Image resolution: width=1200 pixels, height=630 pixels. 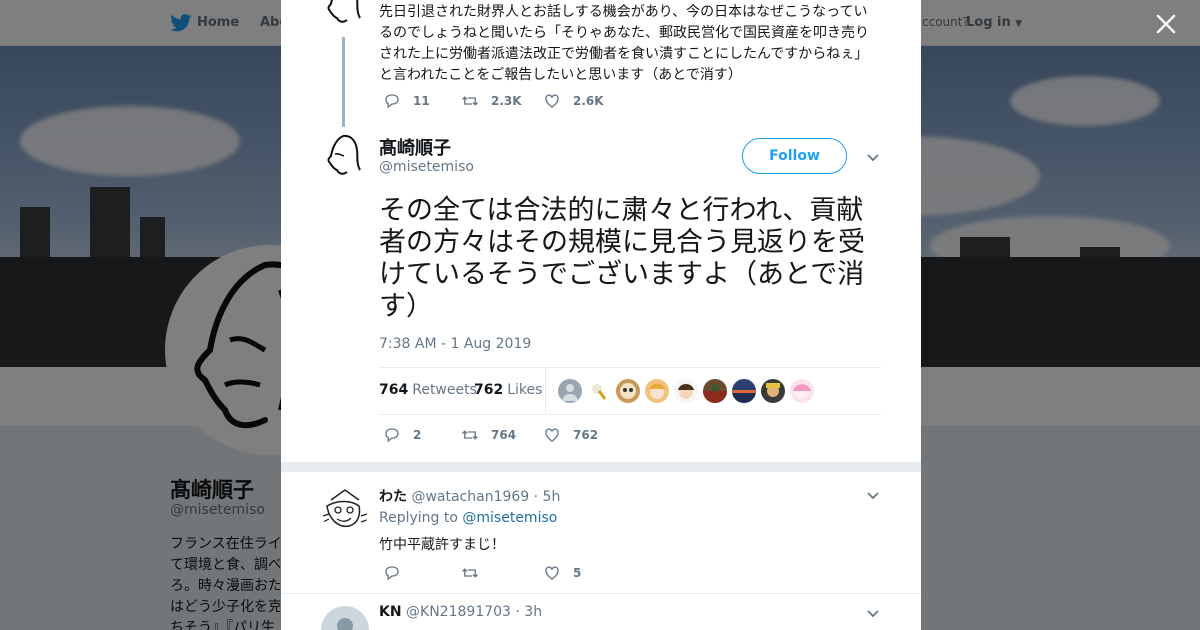 I want to click on retweet-button, so click(x=470, y=573).